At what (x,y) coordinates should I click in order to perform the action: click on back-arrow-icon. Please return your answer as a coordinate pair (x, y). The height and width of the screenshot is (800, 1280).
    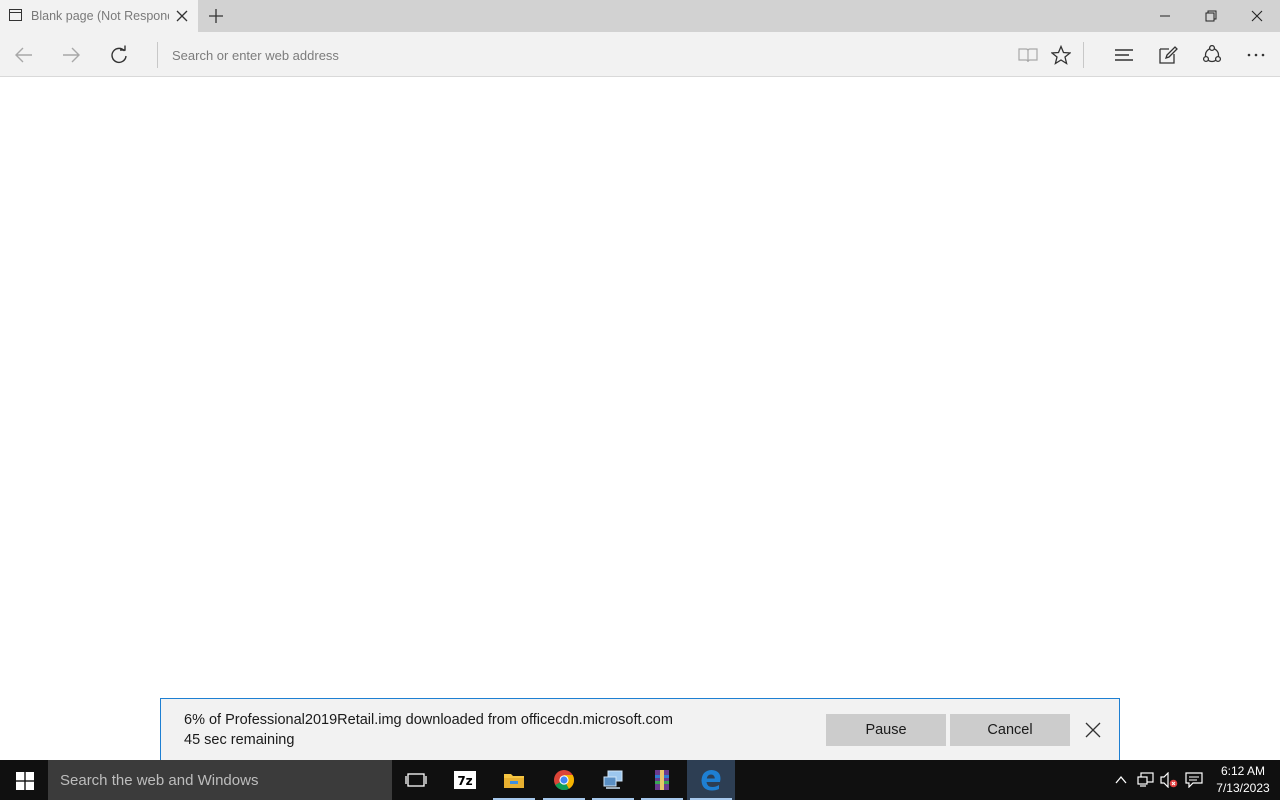
    Looking at the image, I should click on (23, 55).